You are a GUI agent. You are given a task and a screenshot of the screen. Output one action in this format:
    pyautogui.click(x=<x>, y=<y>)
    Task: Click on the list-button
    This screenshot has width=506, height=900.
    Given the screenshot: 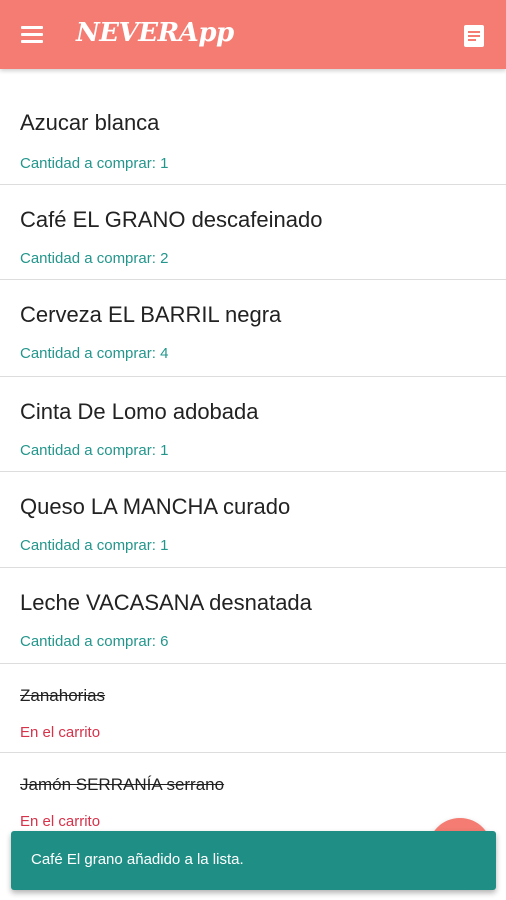 What is the action you would take?
    pyautogui.click(x=474, y=36)
    